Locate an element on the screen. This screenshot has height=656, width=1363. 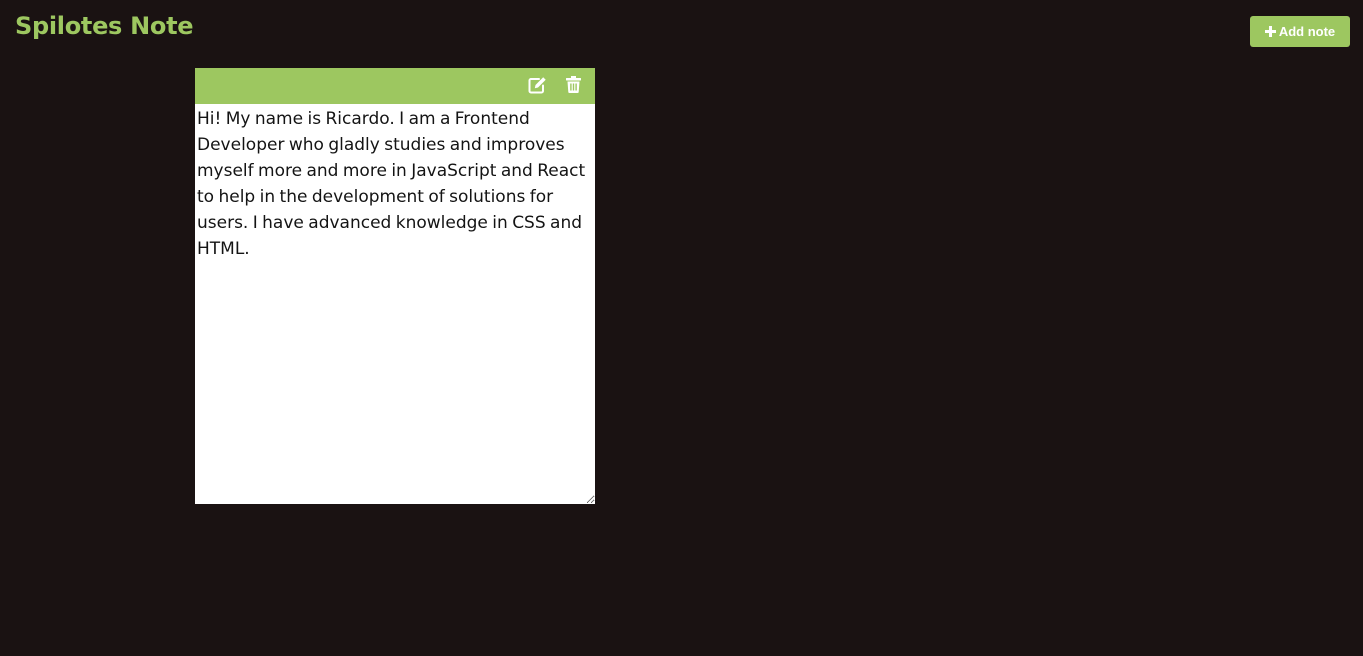
delete-note-button is located at coordinates (573, 86).